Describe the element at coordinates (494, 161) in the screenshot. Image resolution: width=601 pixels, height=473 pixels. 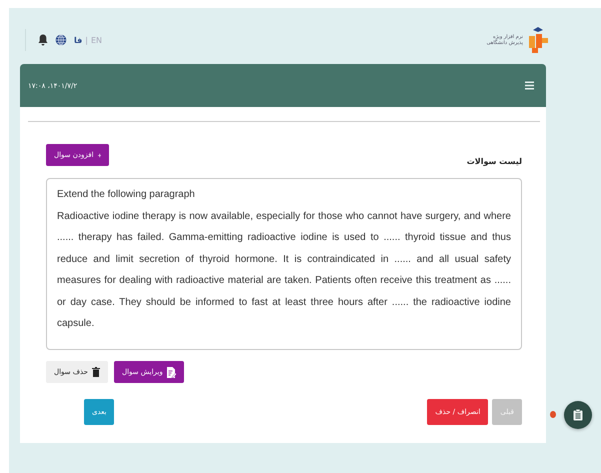
I see `list-title: لیست سوالات` at that location.